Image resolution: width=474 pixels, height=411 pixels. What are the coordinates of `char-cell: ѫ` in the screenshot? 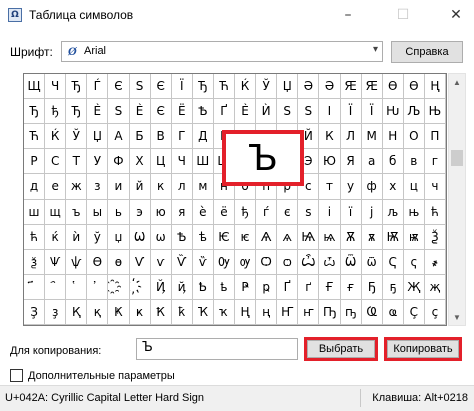 It's located at (372, 237).